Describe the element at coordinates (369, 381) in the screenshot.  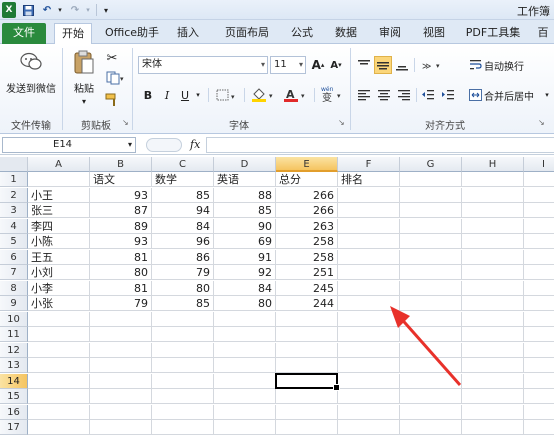
I see `cell-f14` at that location.